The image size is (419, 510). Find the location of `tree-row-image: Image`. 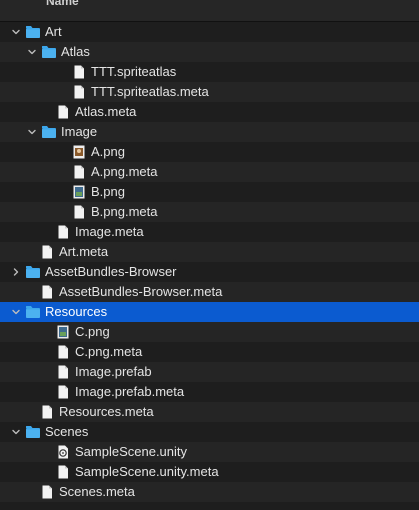

tree-row-image: Image is located at coordinates (209, 132).